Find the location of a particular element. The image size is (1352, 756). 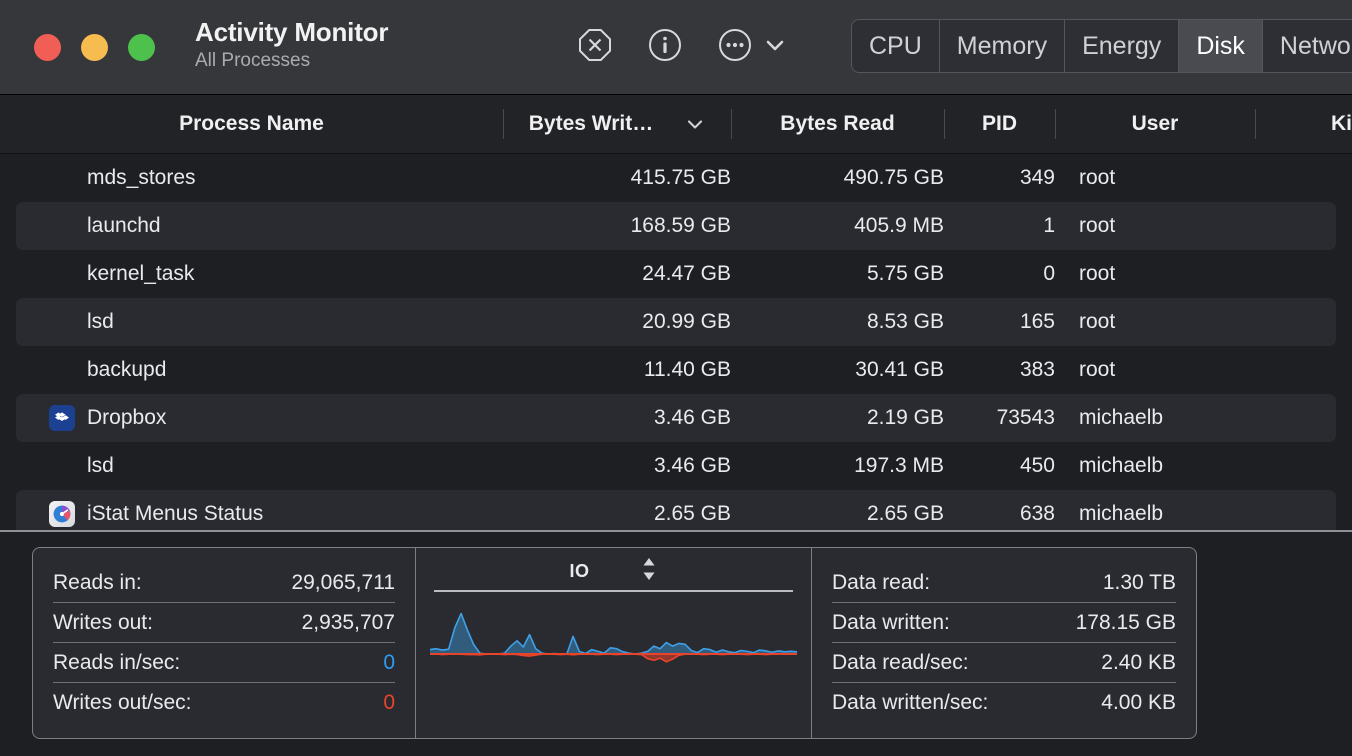

column-header-kind: Ki is located at coordinates (1303, 124).